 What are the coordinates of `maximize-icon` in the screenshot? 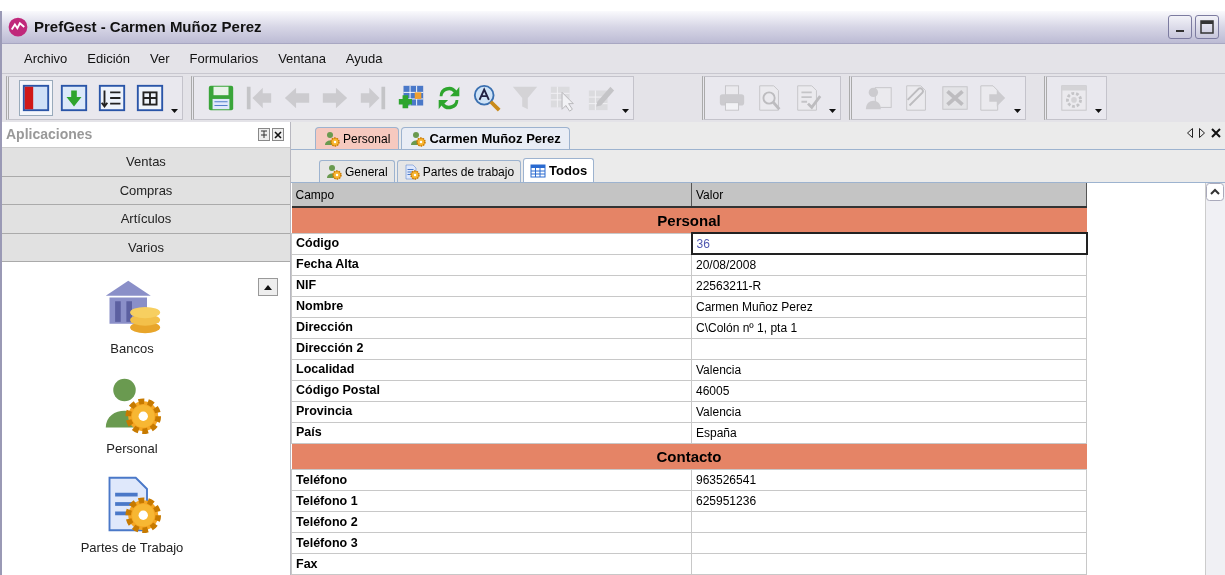 It's located at (1207, 27).